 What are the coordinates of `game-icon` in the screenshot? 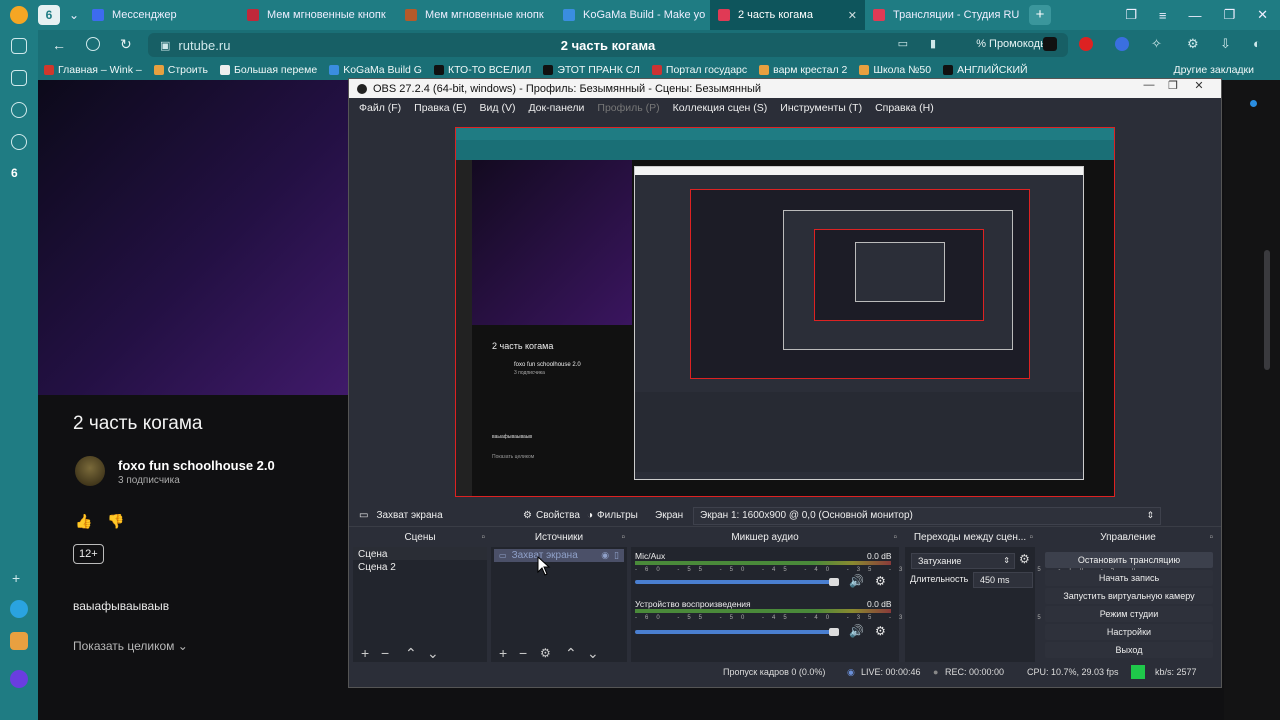 It's located at (19, 641).